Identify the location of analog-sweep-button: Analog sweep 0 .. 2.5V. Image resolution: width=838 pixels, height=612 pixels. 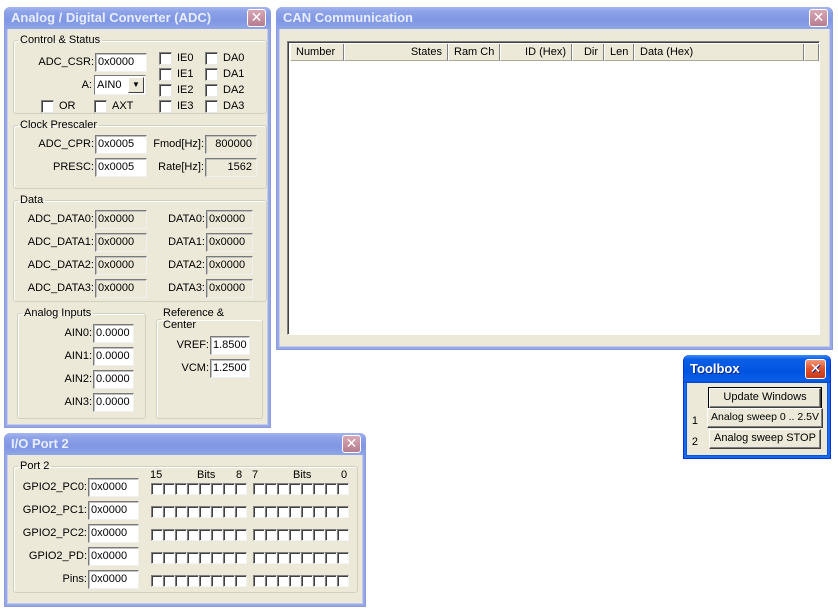
(765, 418).